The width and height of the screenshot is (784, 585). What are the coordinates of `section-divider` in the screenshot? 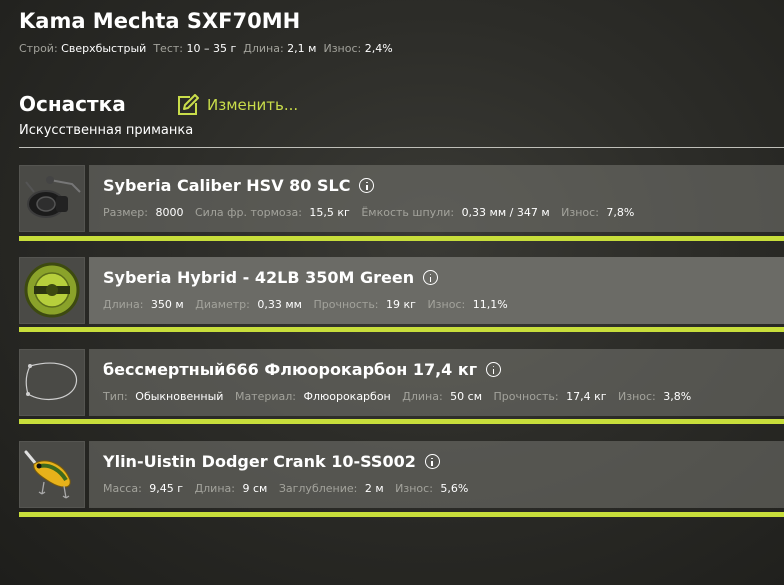 It's located at (401, 147).